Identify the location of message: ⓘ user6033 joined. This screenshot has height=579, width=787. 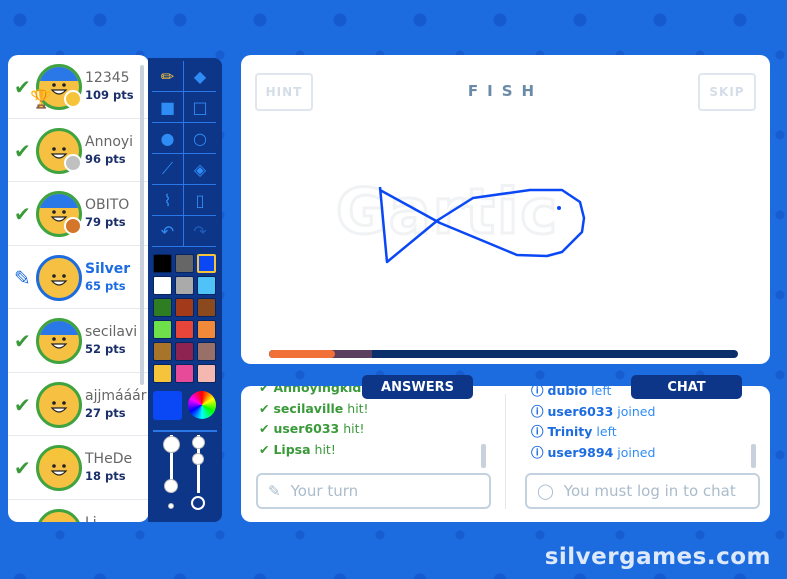
(593, 410).